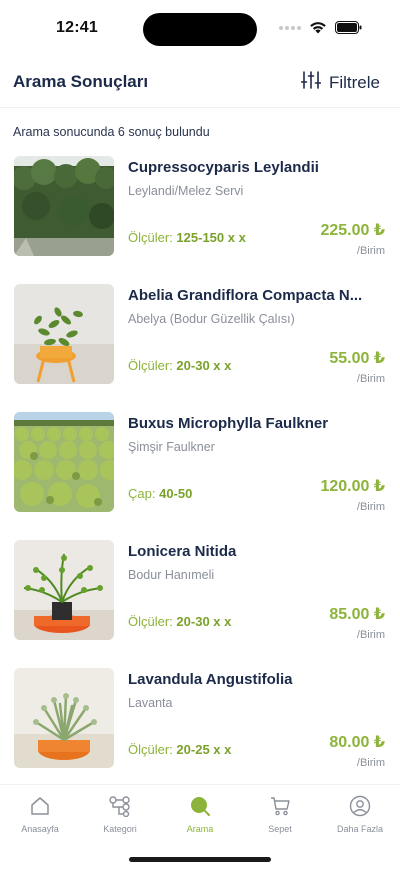 This screenshot has width=400, height=869. Describe the element at coordinates (360, 807) in the screenshot. I see `profile-icon` at that location.